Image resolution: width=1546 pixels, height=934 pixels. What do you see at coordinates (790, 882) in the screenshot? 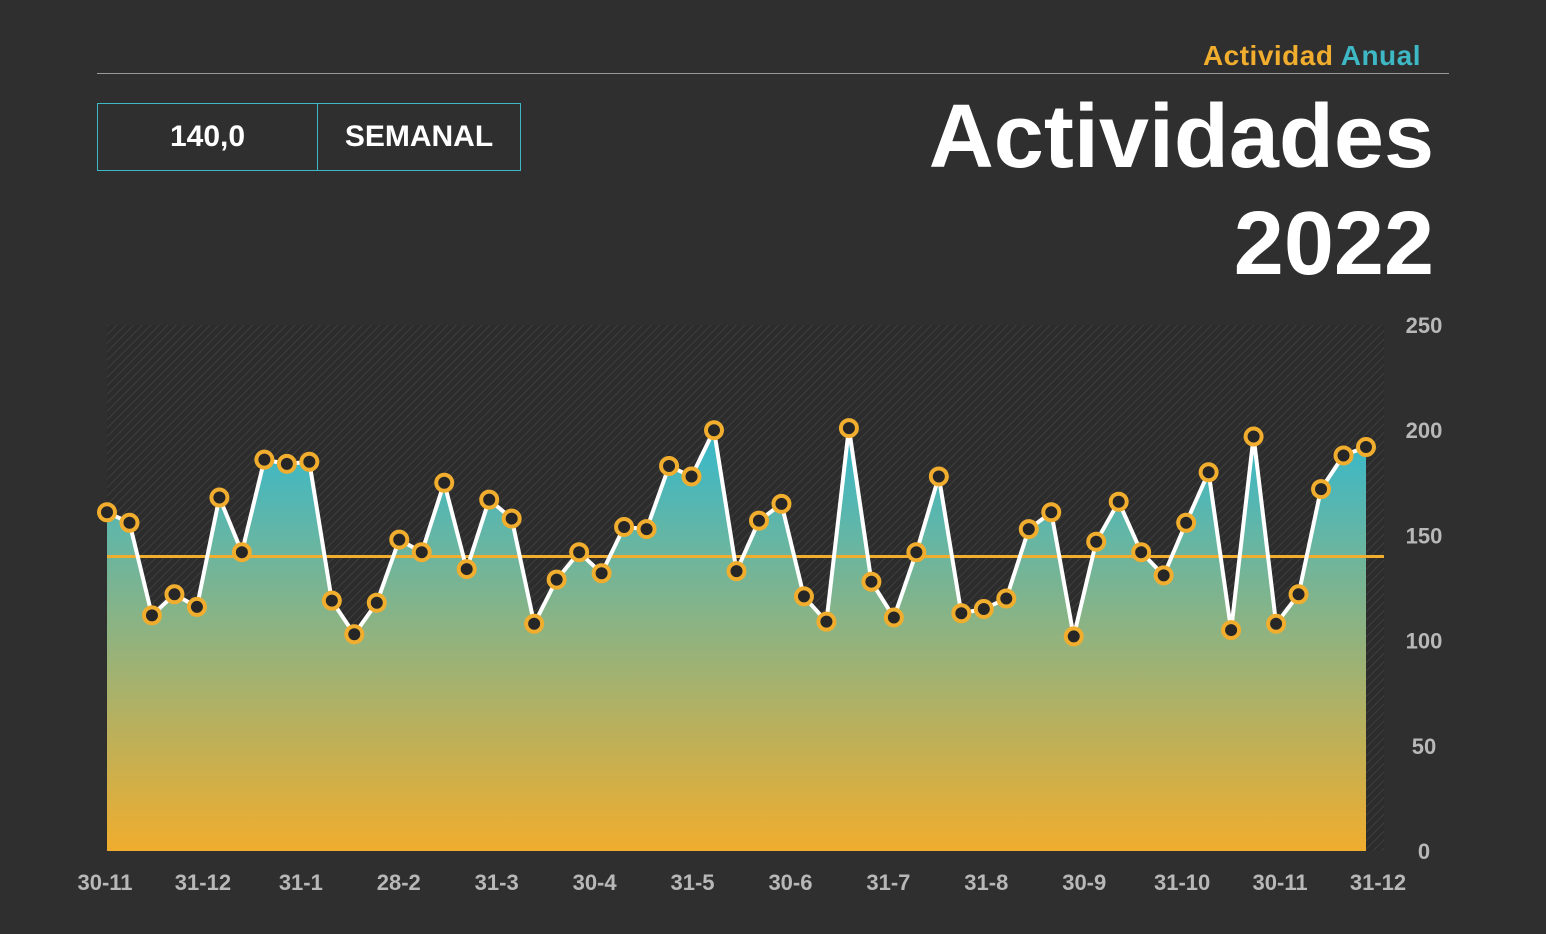
I see `x-tick-label: 30-6` at bounding box center [790, 882].